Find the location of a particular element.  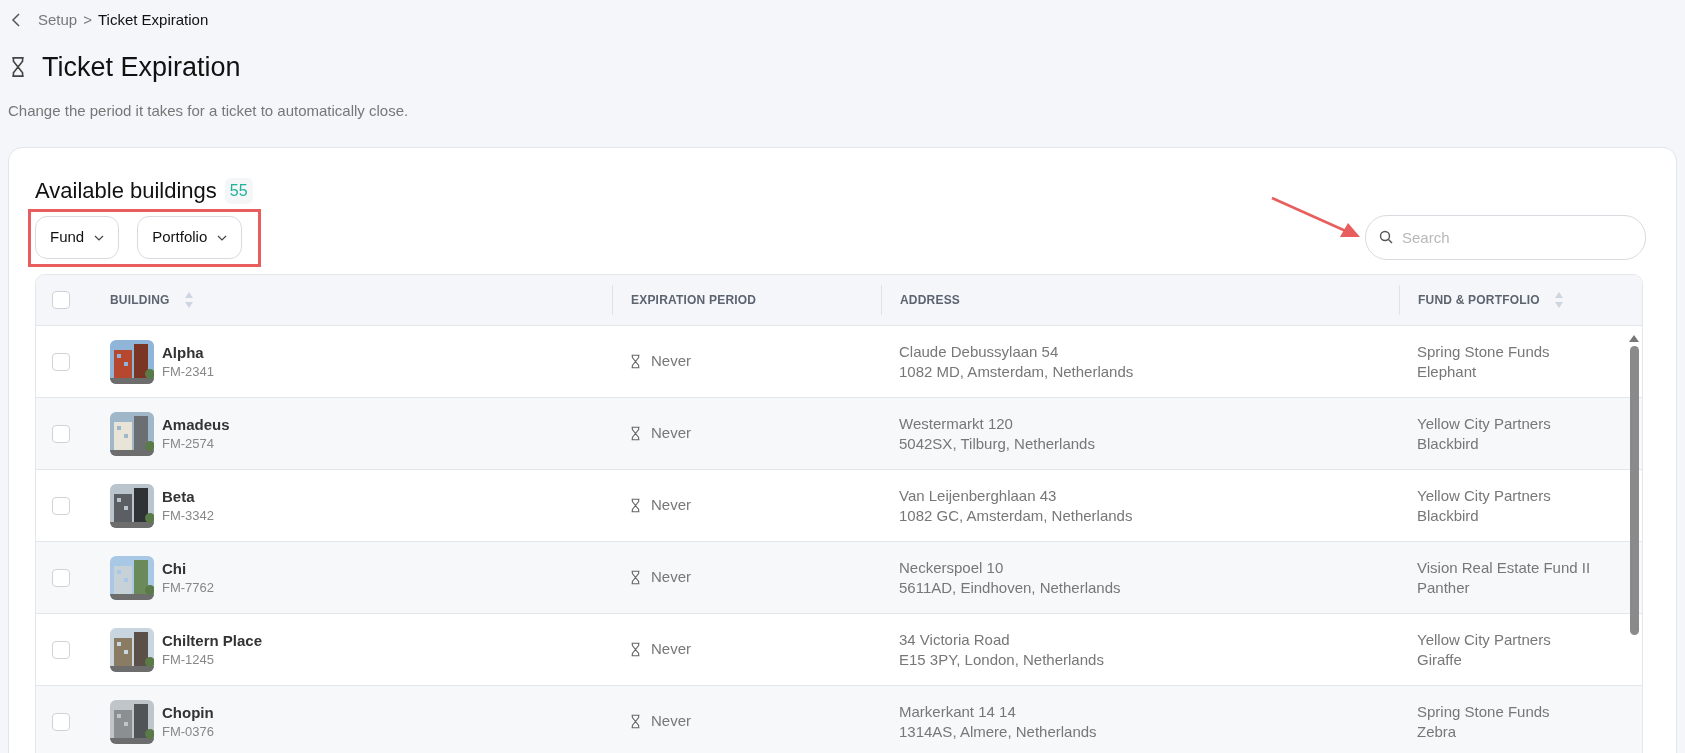

building-name: Chopin is located at coordinates (188, 712).